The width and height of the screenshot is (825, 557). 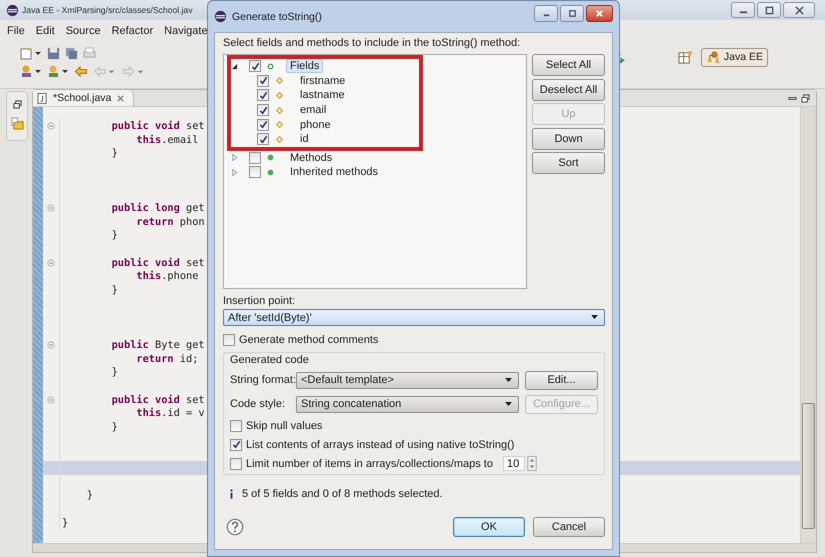 I want to click on spin-arrows-icon, so click(x=531, y=463).